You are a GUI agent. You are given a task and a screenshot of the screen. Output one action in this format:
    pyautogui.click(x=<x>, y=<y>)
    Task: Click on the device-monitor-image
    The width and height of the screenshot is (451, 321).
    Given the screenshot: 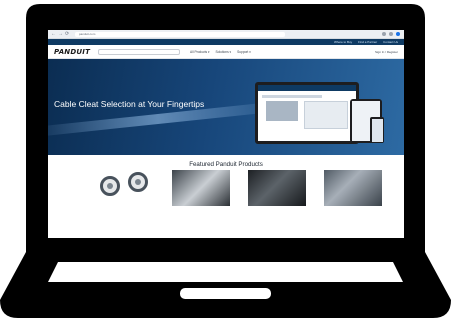 What is the action you would take?
    pyautogui.click(x=307, y=113)
    